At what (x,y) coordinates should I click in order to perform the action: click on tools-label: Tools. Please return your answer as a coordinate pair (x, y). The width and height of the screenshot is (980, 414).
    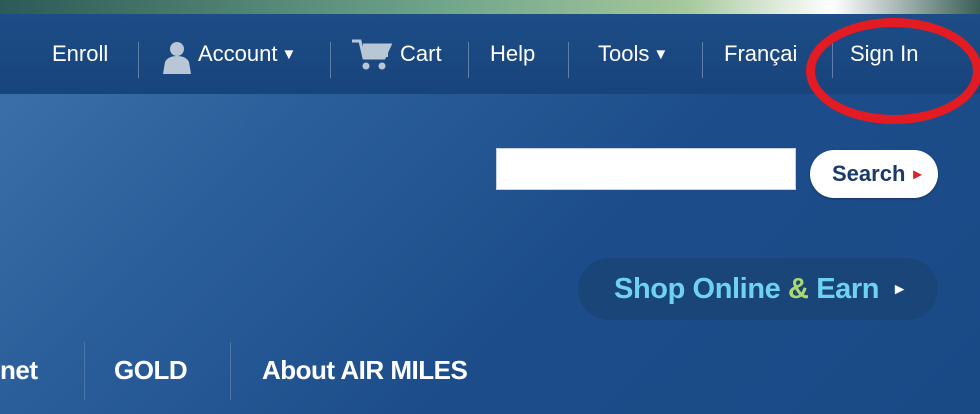
    Looking at the image, I should click on (624, 53).